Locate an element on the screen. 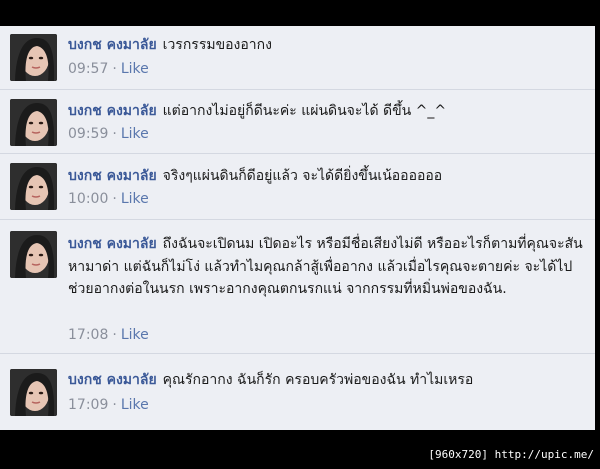 This screenshot has width=600, height=469. comment-text: เวรกรรมของอากง is located at coordinates (217, 45).